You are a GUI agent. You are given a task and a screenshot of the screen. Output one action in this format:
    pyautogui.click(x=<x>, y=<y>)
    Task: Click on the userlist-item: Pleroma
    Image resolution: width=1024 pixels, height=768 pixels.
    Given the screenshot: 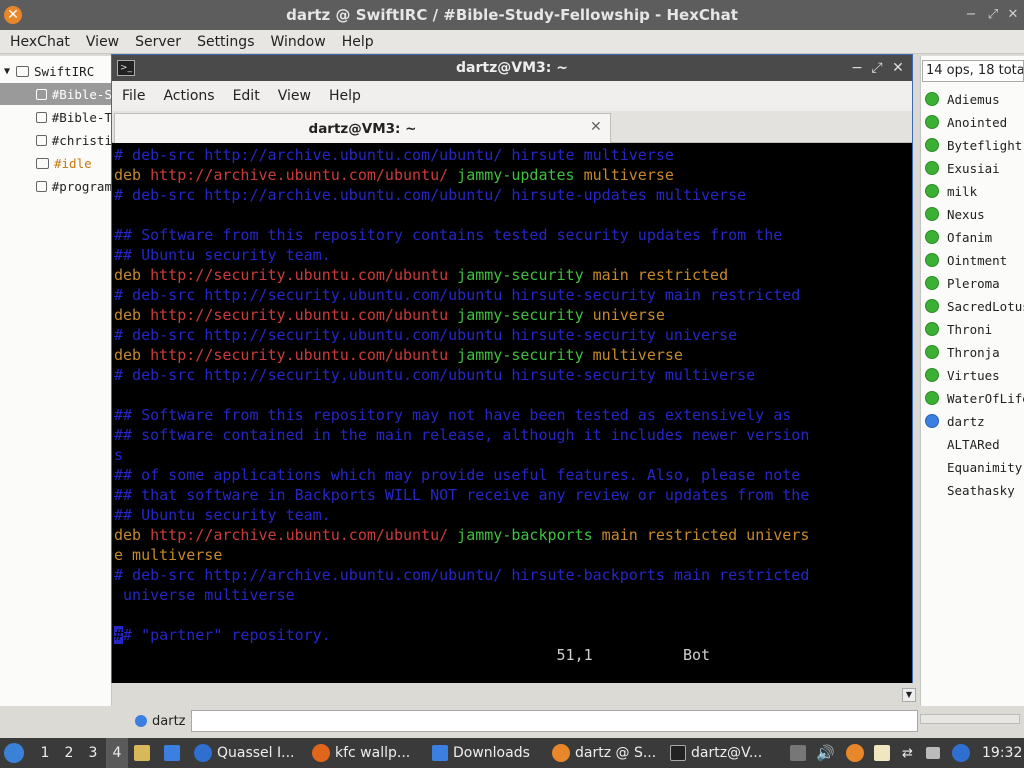 What is the action you would take?
    pyautogui.click(x=962, y=283)
    